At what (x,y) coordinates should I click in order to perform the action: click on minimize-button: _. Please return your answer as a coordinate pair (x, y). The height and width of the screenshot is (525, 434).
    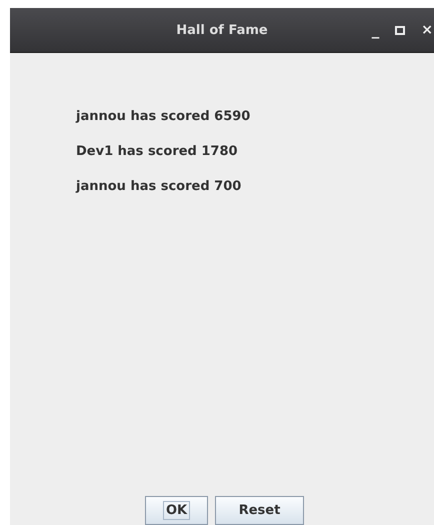
    Looking at the image, I should click on (376, 30).